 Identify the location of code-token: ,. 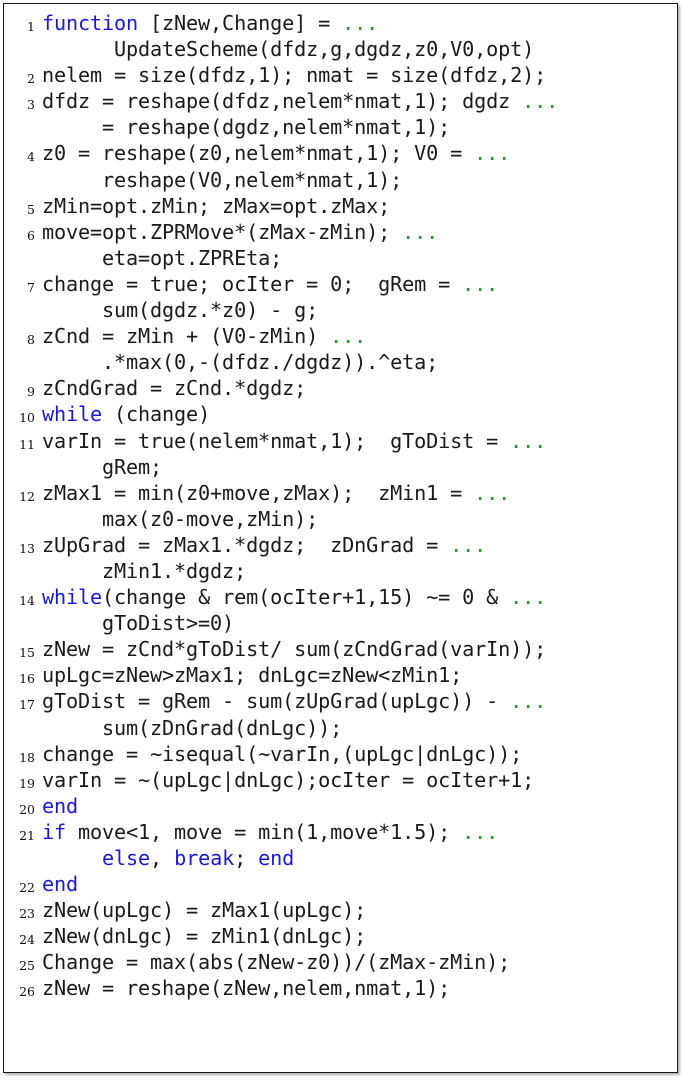
(162, 858).